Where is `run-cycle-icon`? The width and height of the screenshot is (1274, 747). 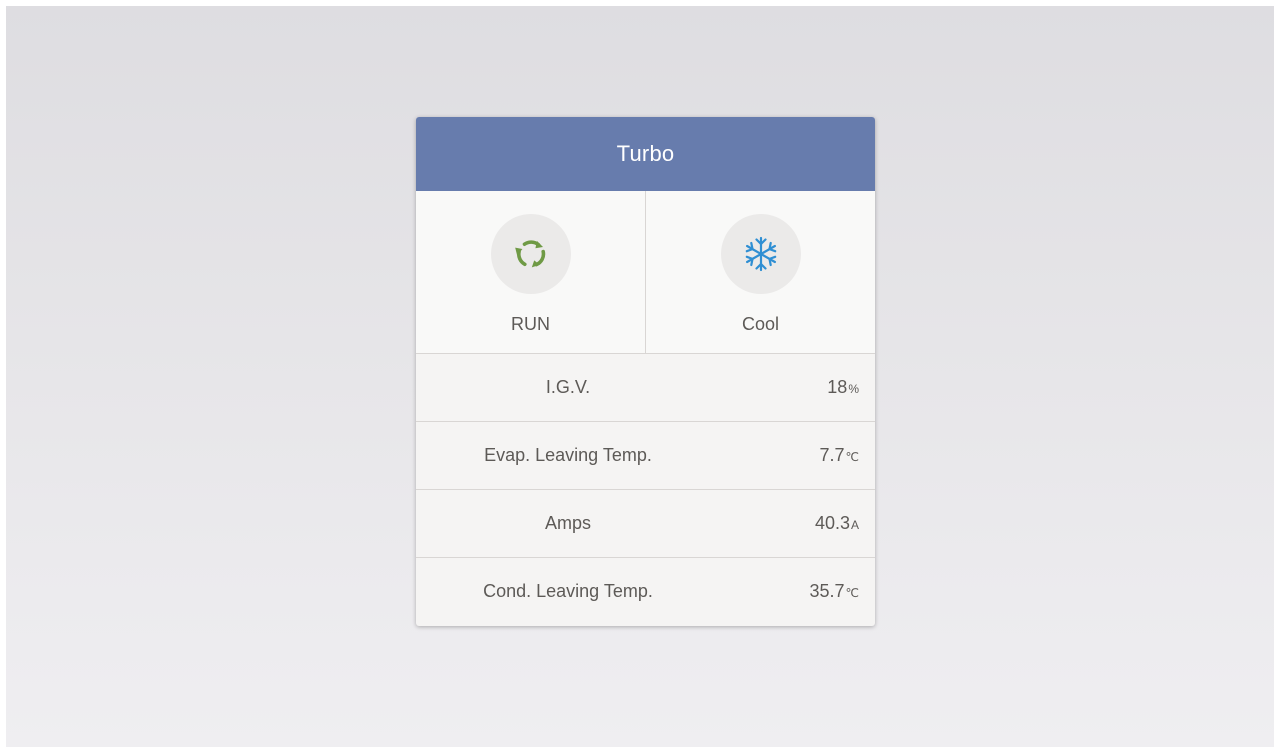
run-cycle-icon is located at coordinates (529, 254).